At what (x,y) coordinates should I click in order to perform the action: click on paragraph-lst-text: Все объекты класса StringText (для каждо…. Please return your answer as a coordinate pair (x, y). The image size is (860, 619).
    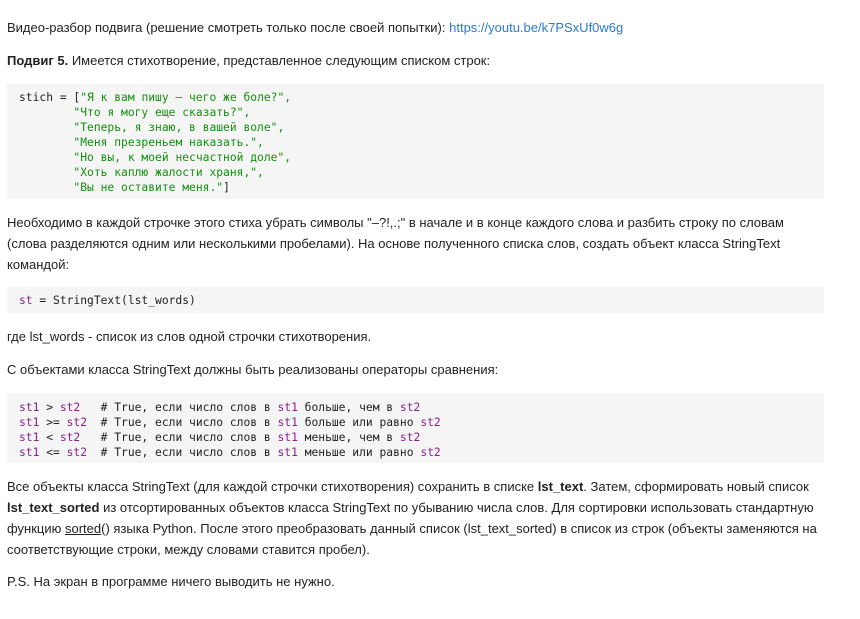
    Looking at the image, I should click on (417, 518).